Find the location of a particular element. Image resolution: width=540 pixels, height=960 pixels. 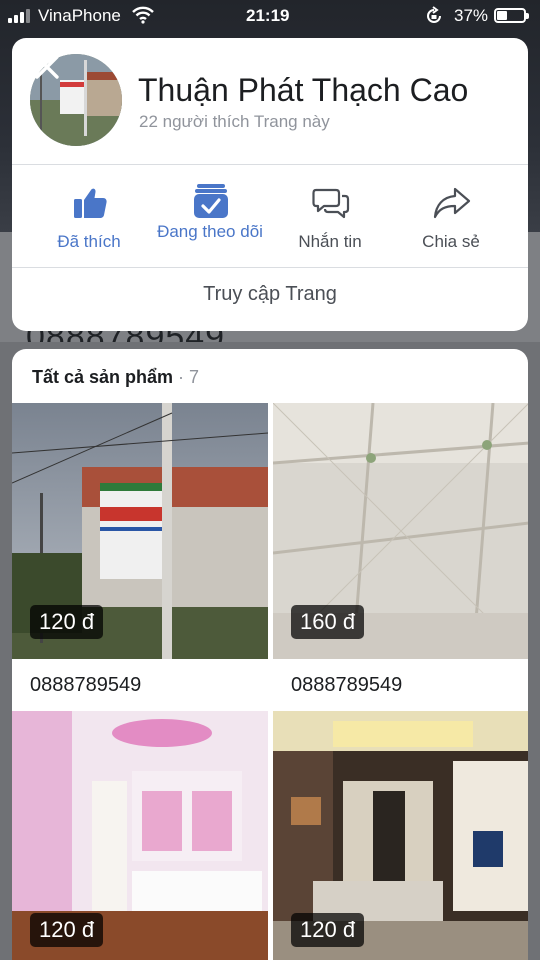

signal-icon is located at coordinates (19, 16).